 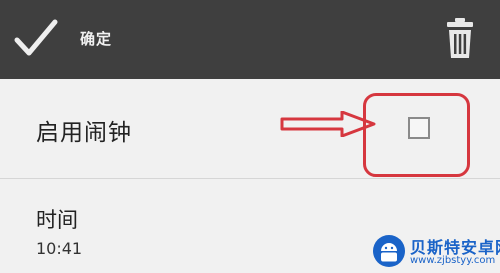 I want to click on confirm-button: 确定, so click(x=80, y=39).